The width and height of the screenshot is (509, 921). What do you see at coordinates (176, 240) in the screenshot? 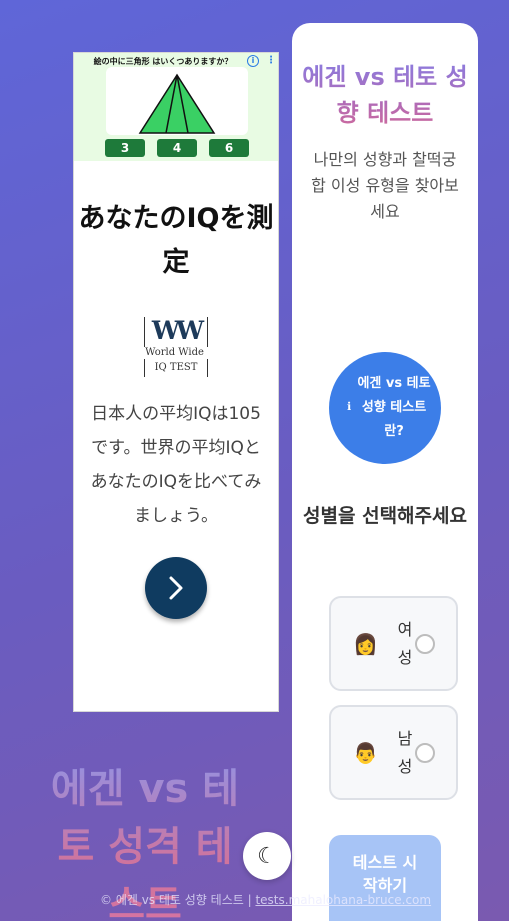
I see `ad-headline: あなたのIQを測定` at bounding box center [176, 240].